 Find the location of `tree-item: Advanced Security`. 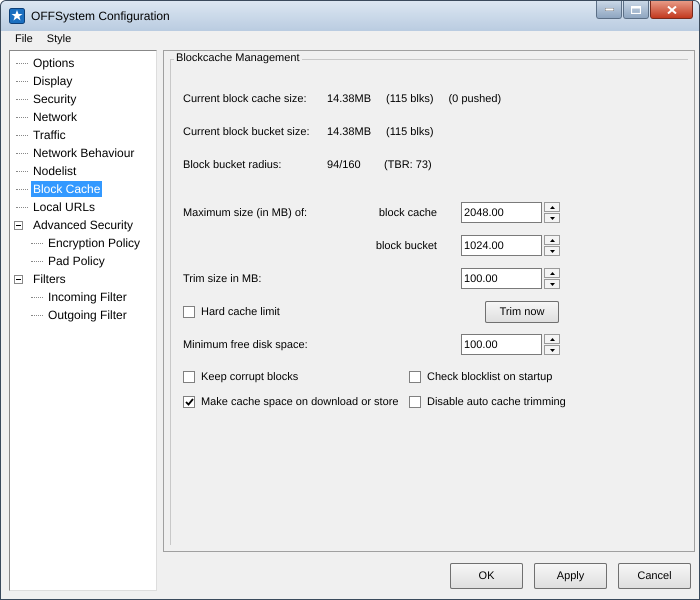

tree-item: Advanced Security is located at coordinates (83, 225).